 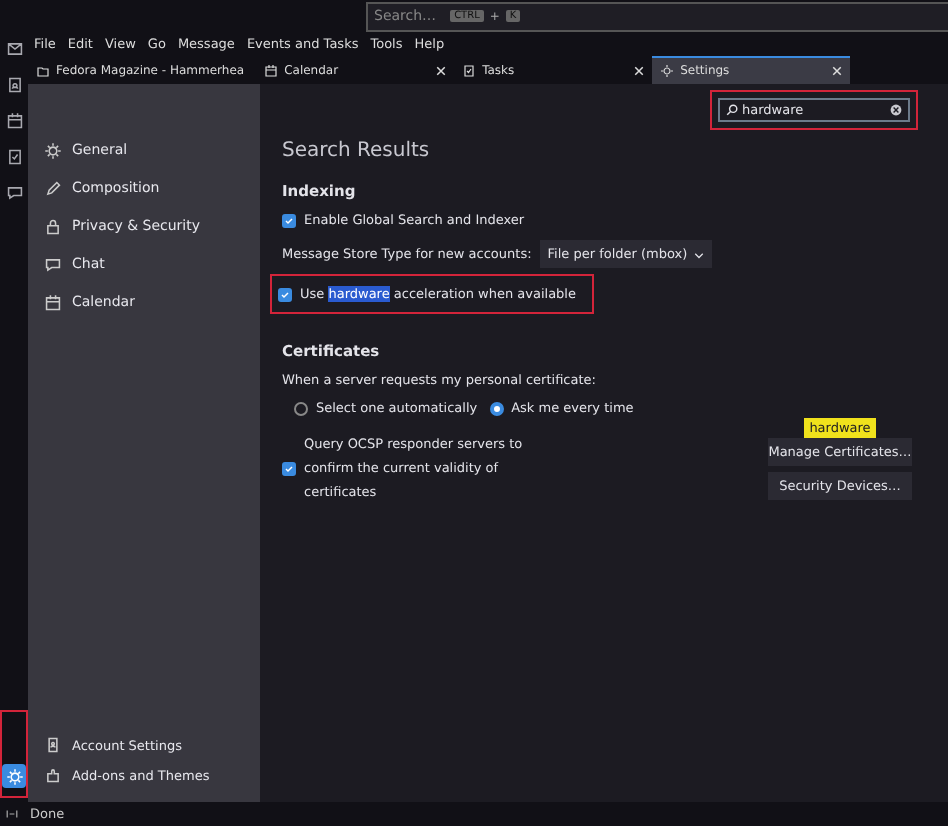 I want to click on address-book-icon, so click(x=14, y=84).